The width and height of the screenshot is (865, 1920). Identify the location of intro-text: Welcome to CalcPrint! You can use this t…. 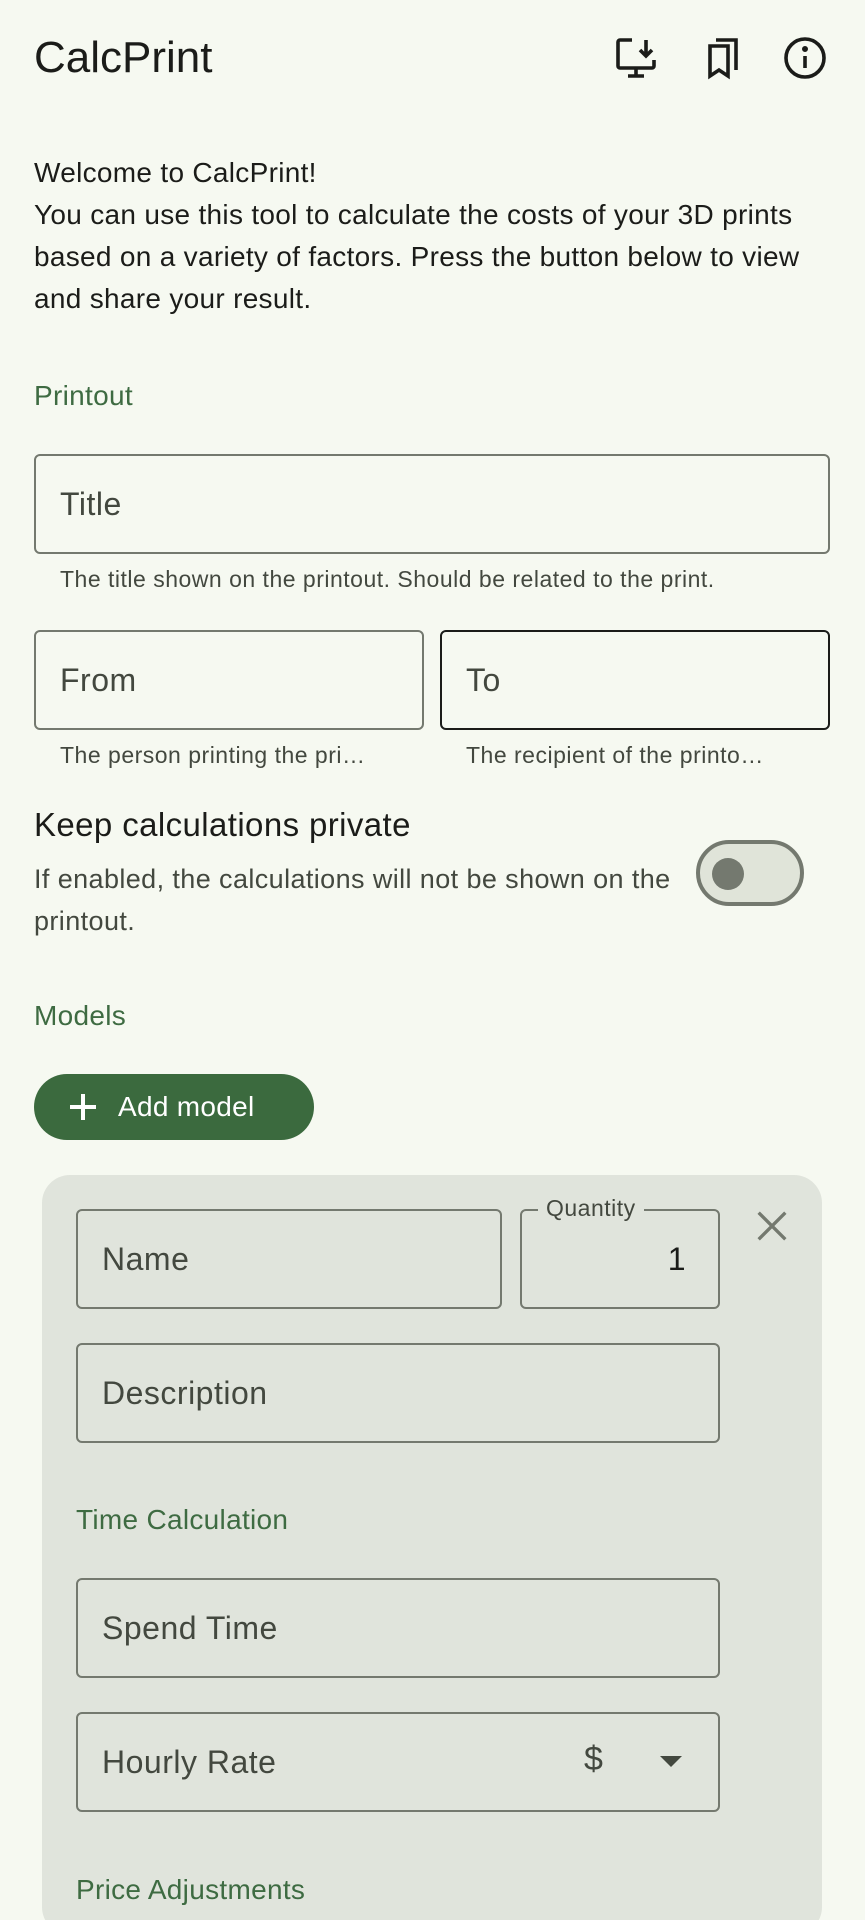
(417, 235).